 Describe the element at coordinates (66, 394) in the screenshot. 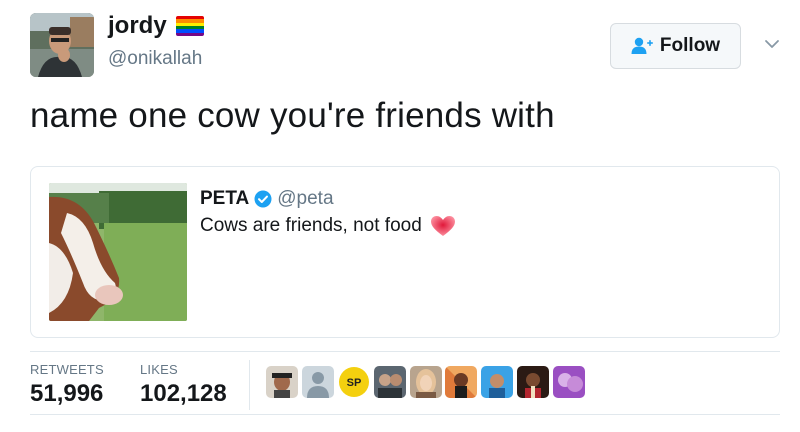

I see `retweets-count: 51,996` at that location.